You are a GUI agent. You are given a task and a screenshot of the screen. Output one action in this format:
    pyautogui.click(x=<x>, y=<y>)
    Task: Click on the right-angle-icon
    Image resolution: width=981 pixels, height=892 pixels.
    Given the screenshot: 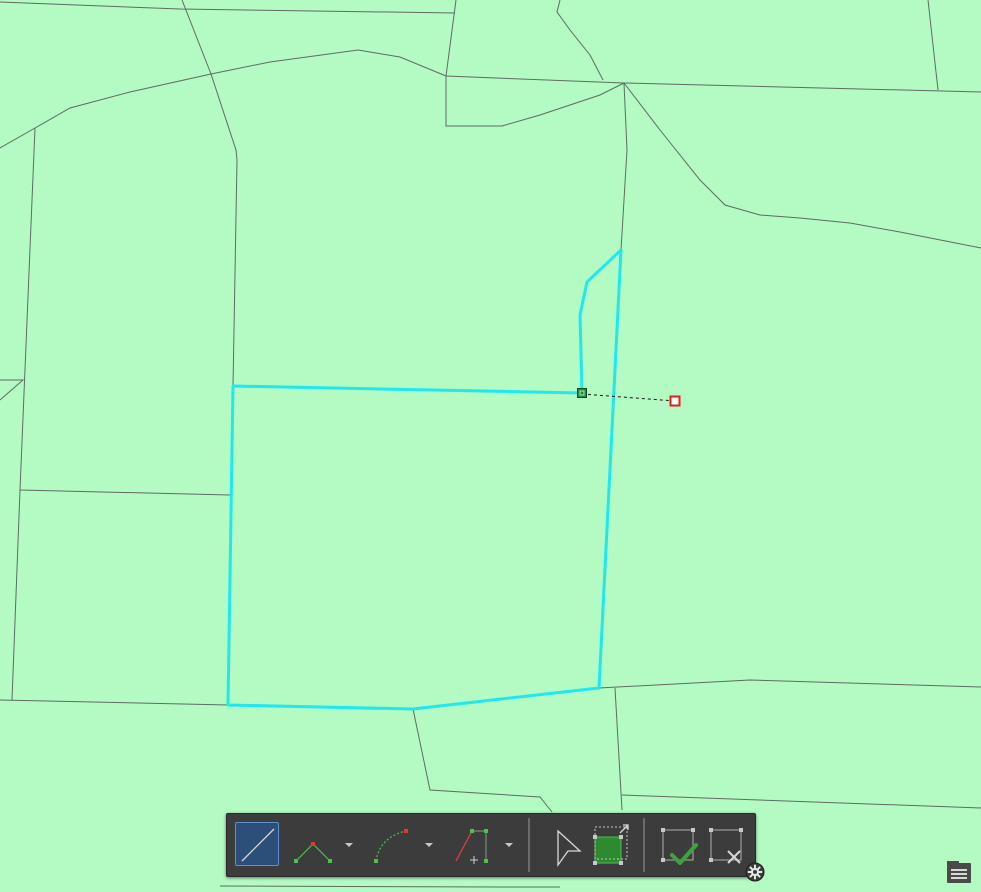 What is the action you would take?
    pyautogui.click(x=471, y=846)
    